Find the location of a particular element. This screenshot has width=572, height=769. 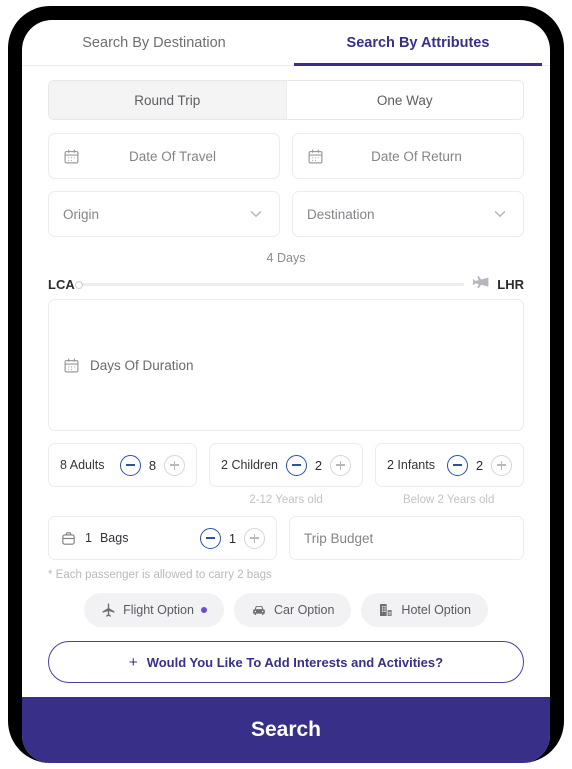

infants-value: 2 is located at coordinates (479, 465).